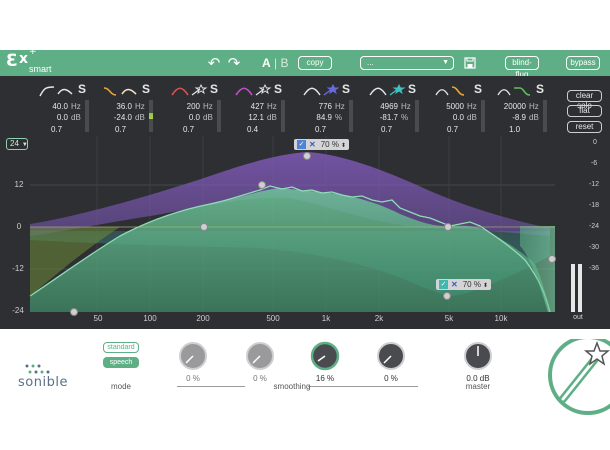  What do you see at coordinates (407, 63) in the screenshot?
I see `preset-select: ... ▼` at bounding box center [407, 63].